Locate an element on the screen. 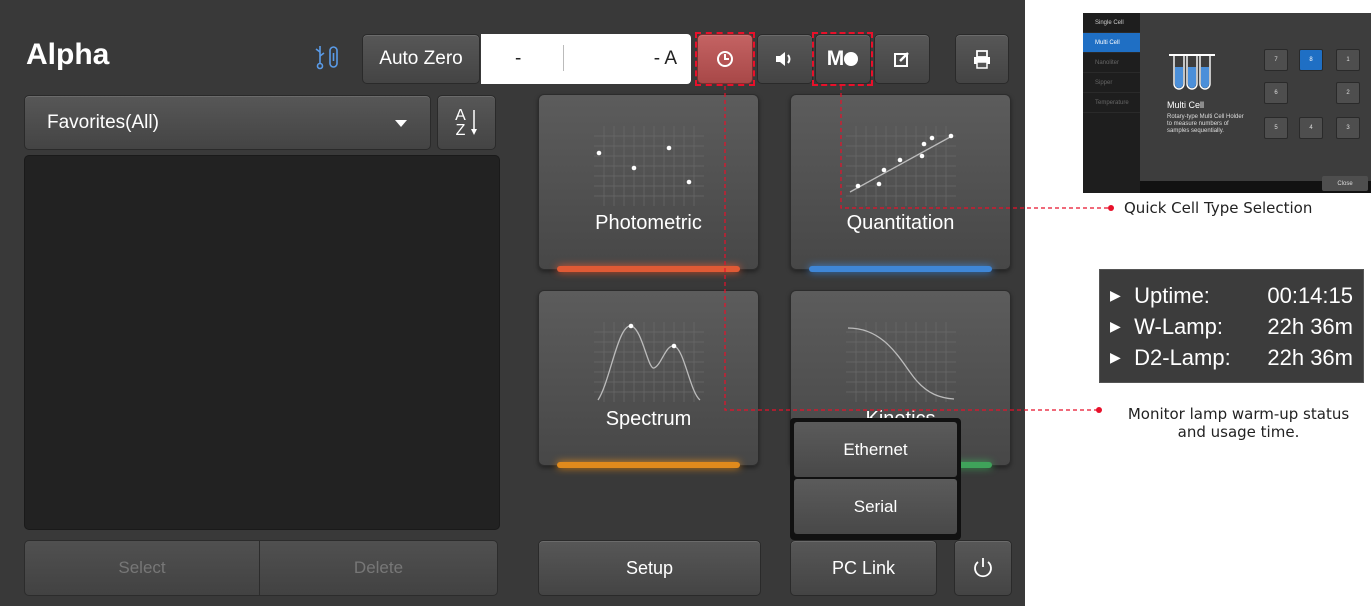 The height and width of the screenshot is (606, 1371). multi-cell-label: M is located at coordinates (835, 58).